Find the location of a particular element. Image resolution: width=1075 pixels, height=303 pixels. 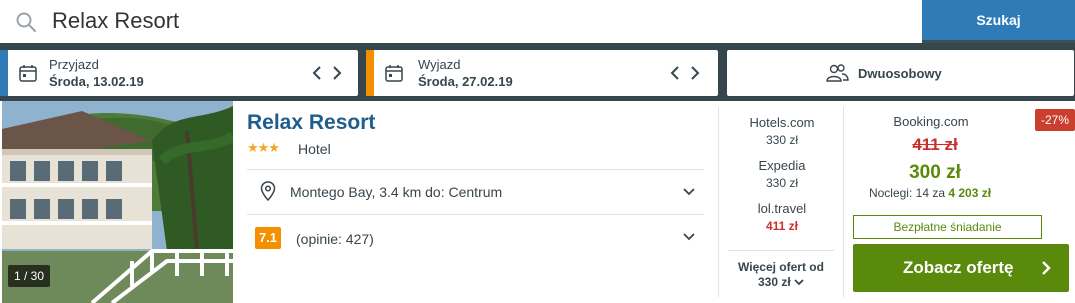

offer-item: lol.travel 411 zł is located at coordinates (782, 217).